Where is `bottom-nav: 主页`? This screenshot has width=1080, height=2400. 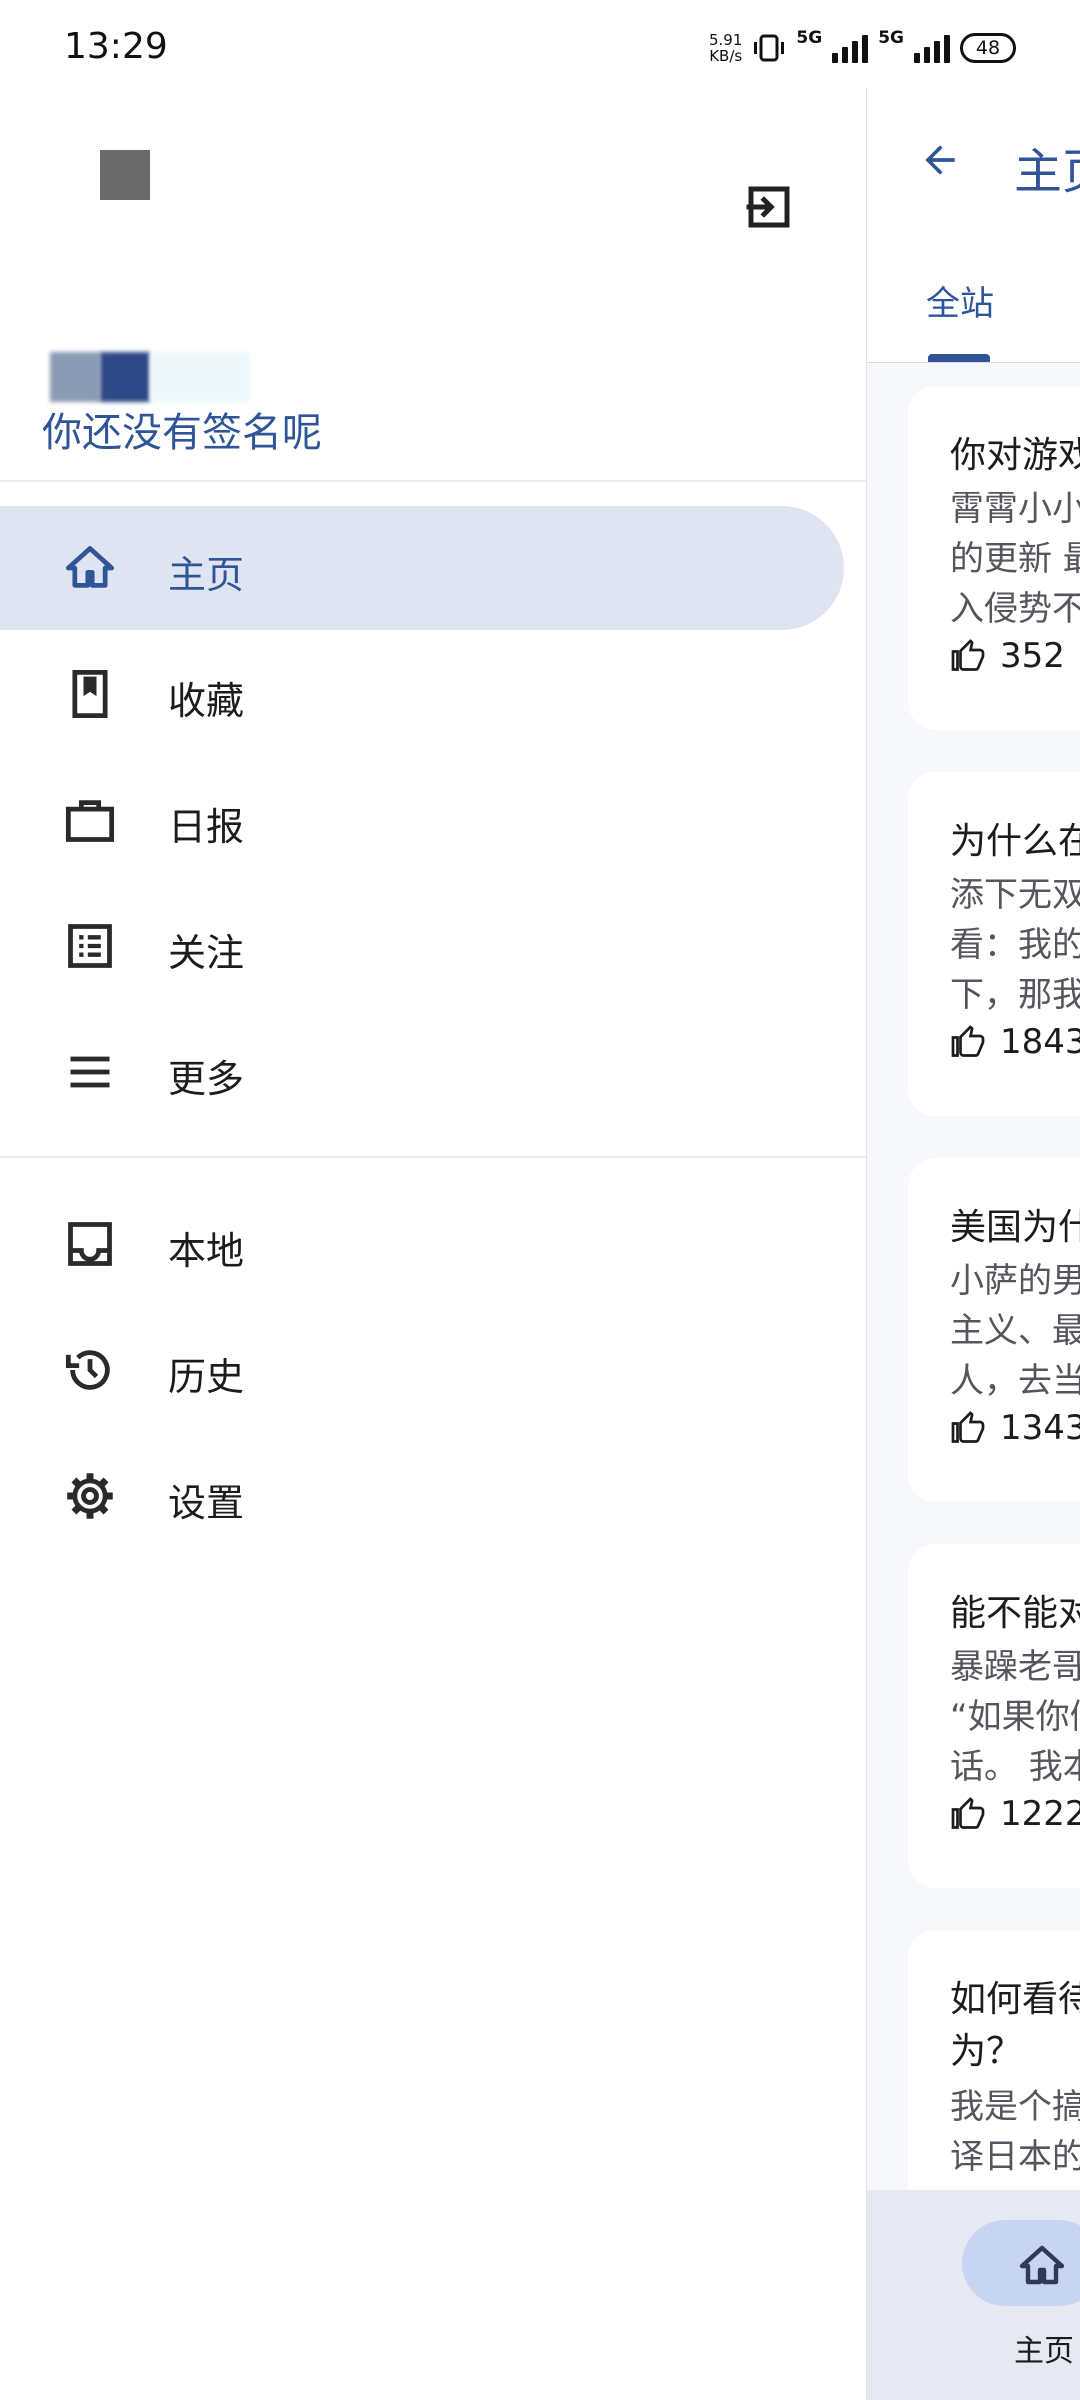
bottom-nav: 主页 is located at coordinates (973, 2295).